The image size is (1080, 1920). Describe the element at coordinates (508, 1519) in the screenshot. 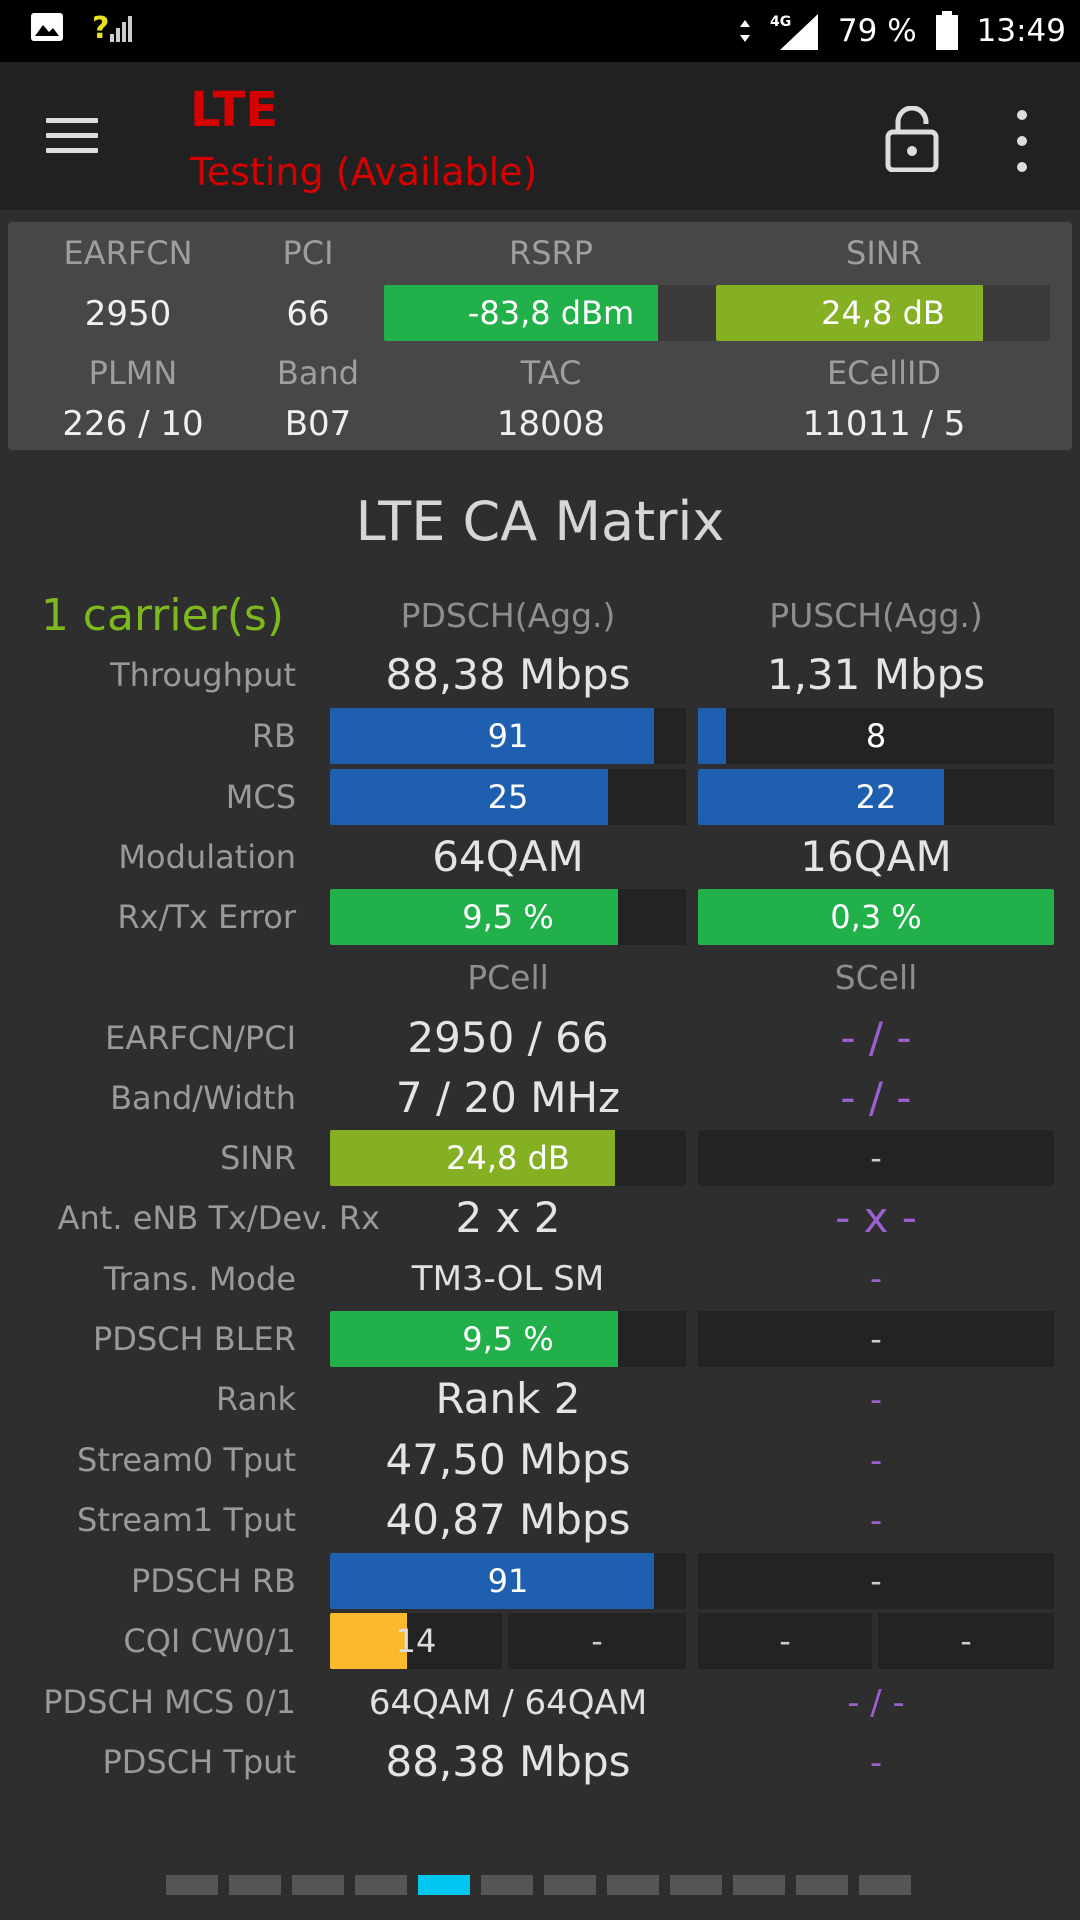

I see `pcell-stream1: 40,87 Mbps` at that location.